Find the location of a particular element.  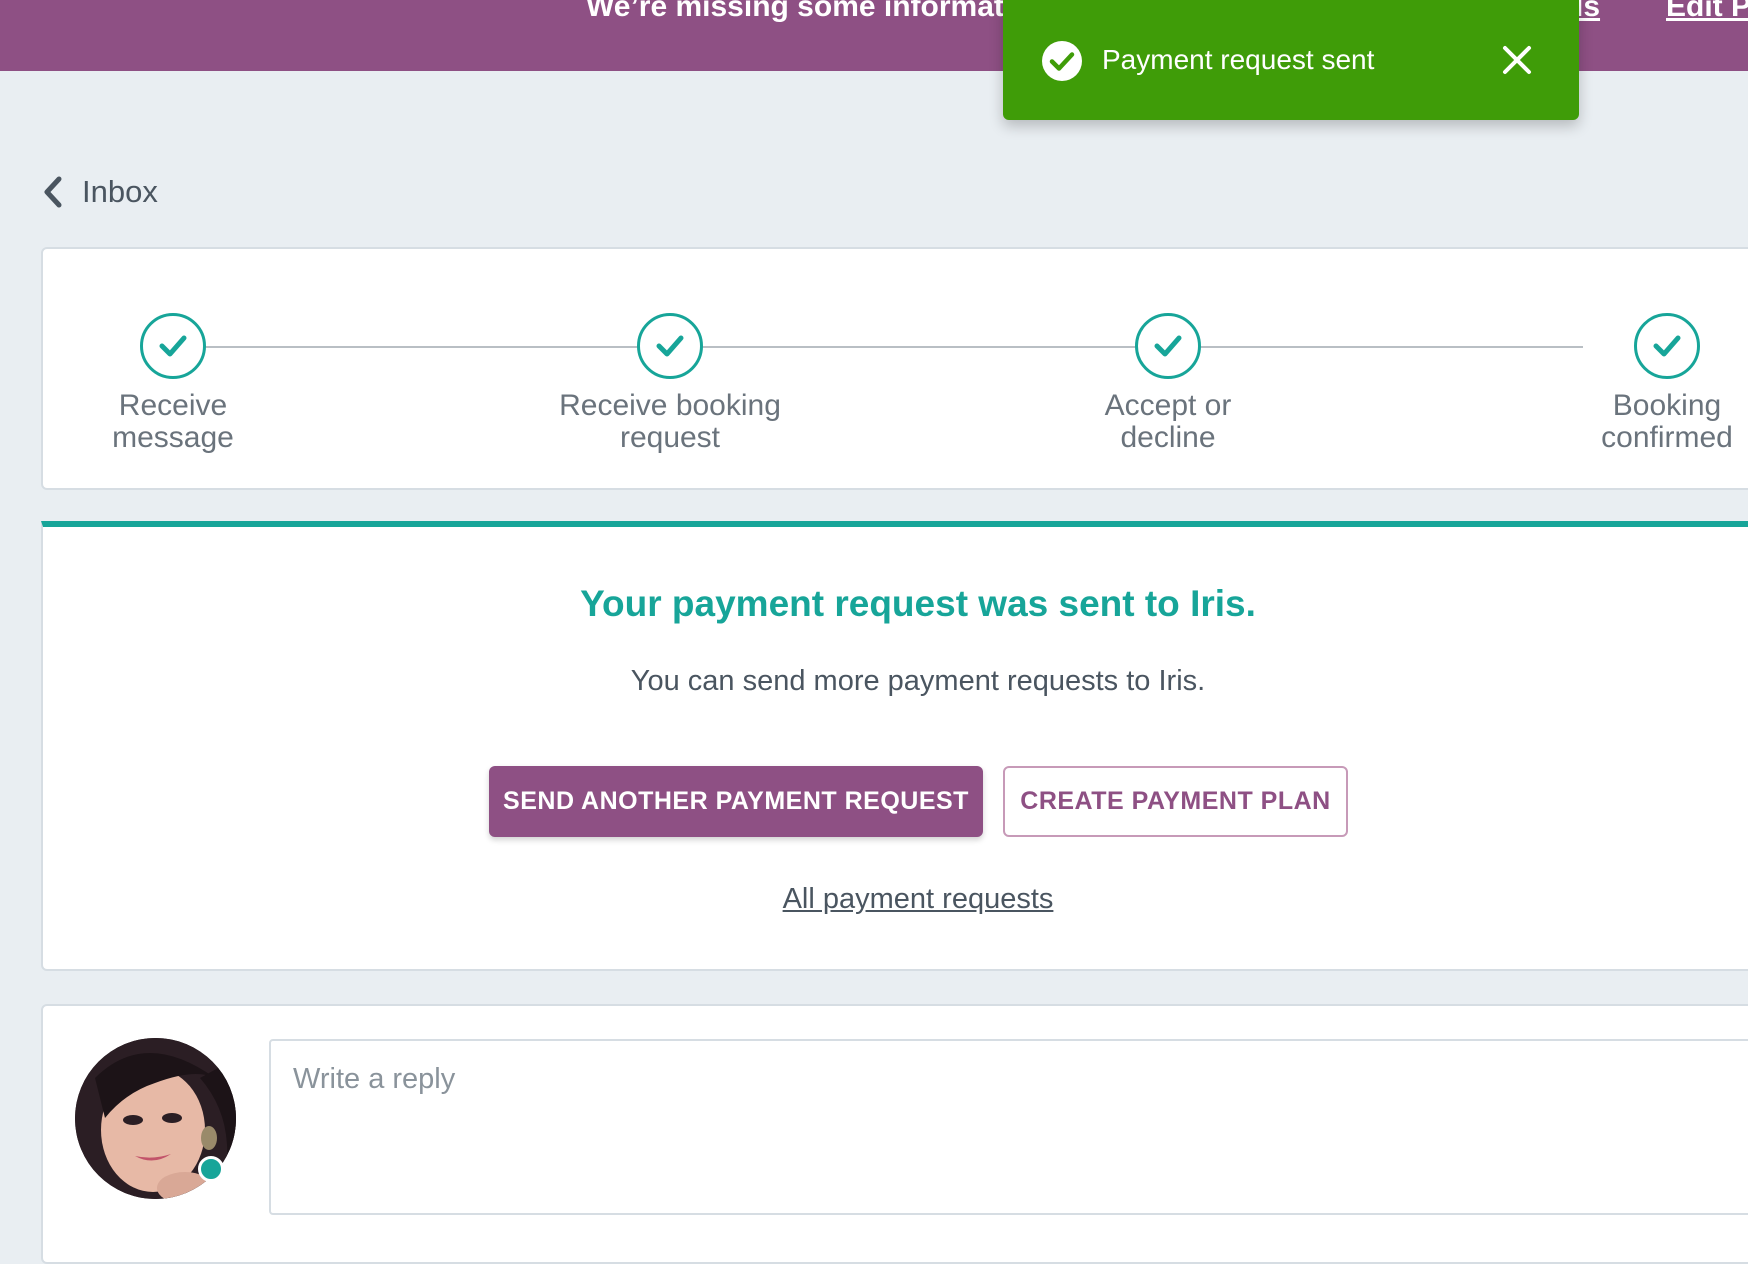

success-toast: Payment request sent is located at coordinates (1291, 60).